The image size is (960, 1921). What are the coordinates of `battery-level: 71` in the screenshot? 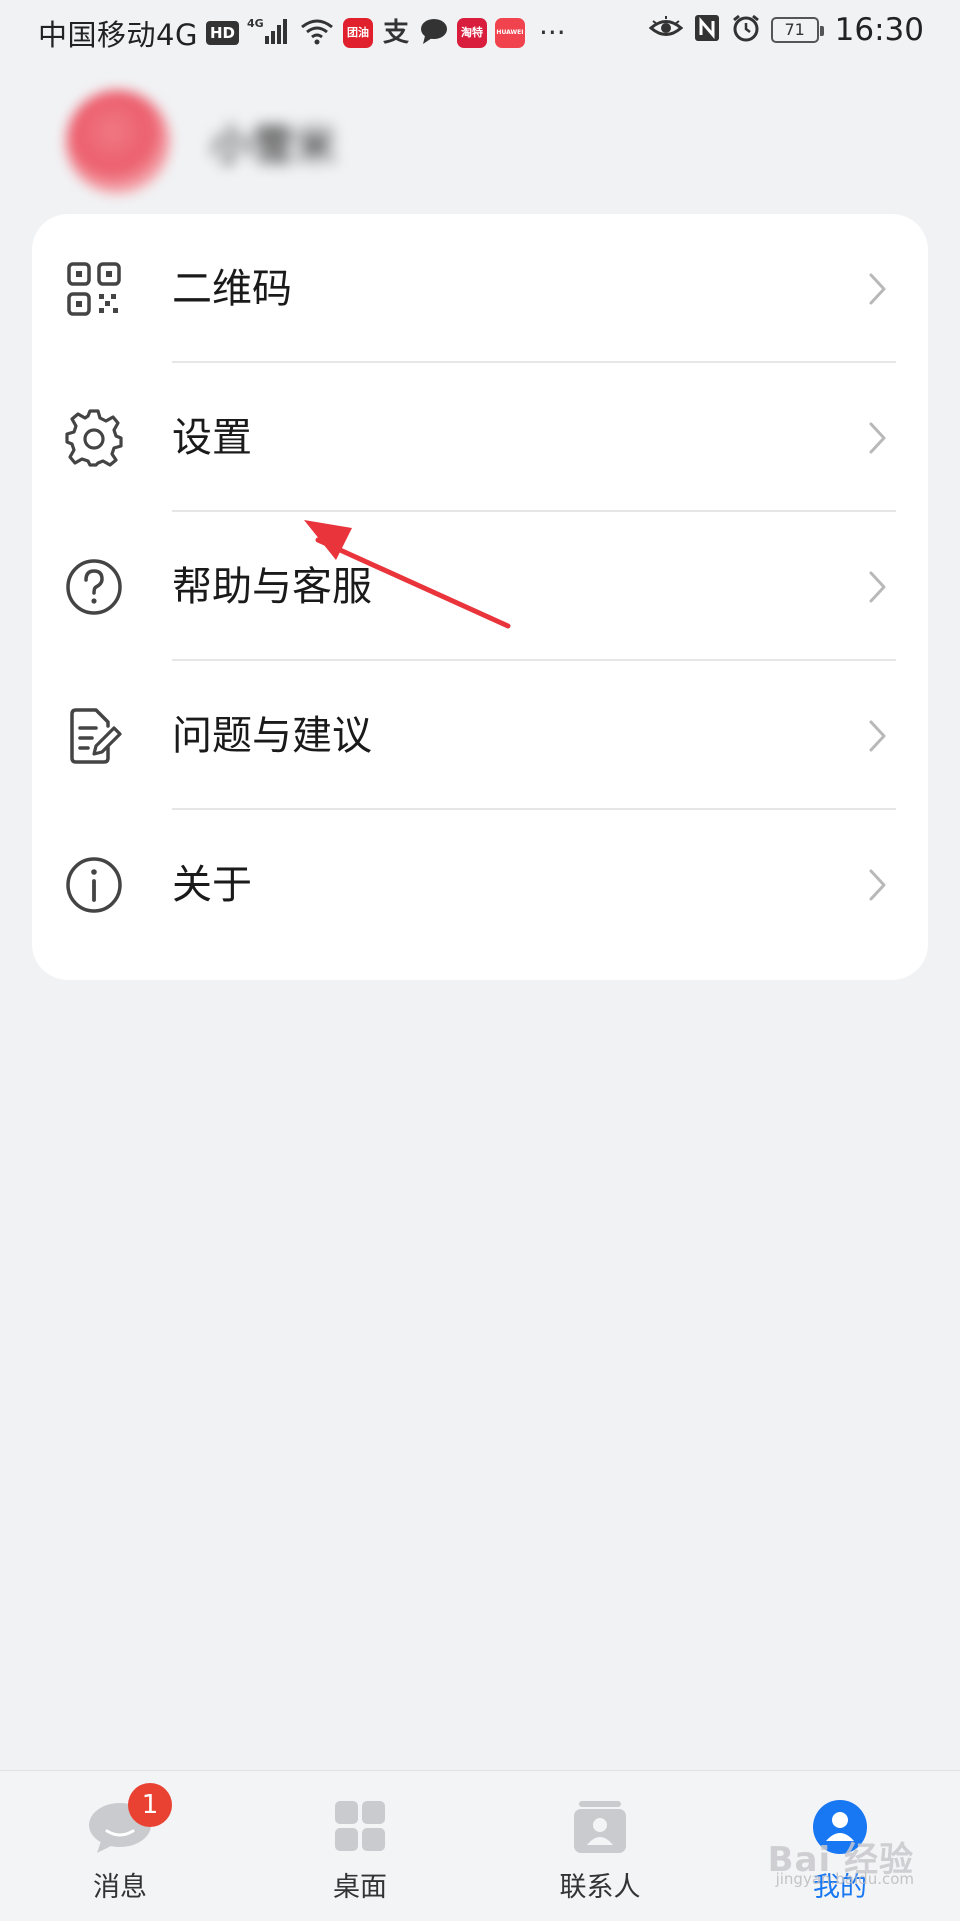 It's located at (794, 29).